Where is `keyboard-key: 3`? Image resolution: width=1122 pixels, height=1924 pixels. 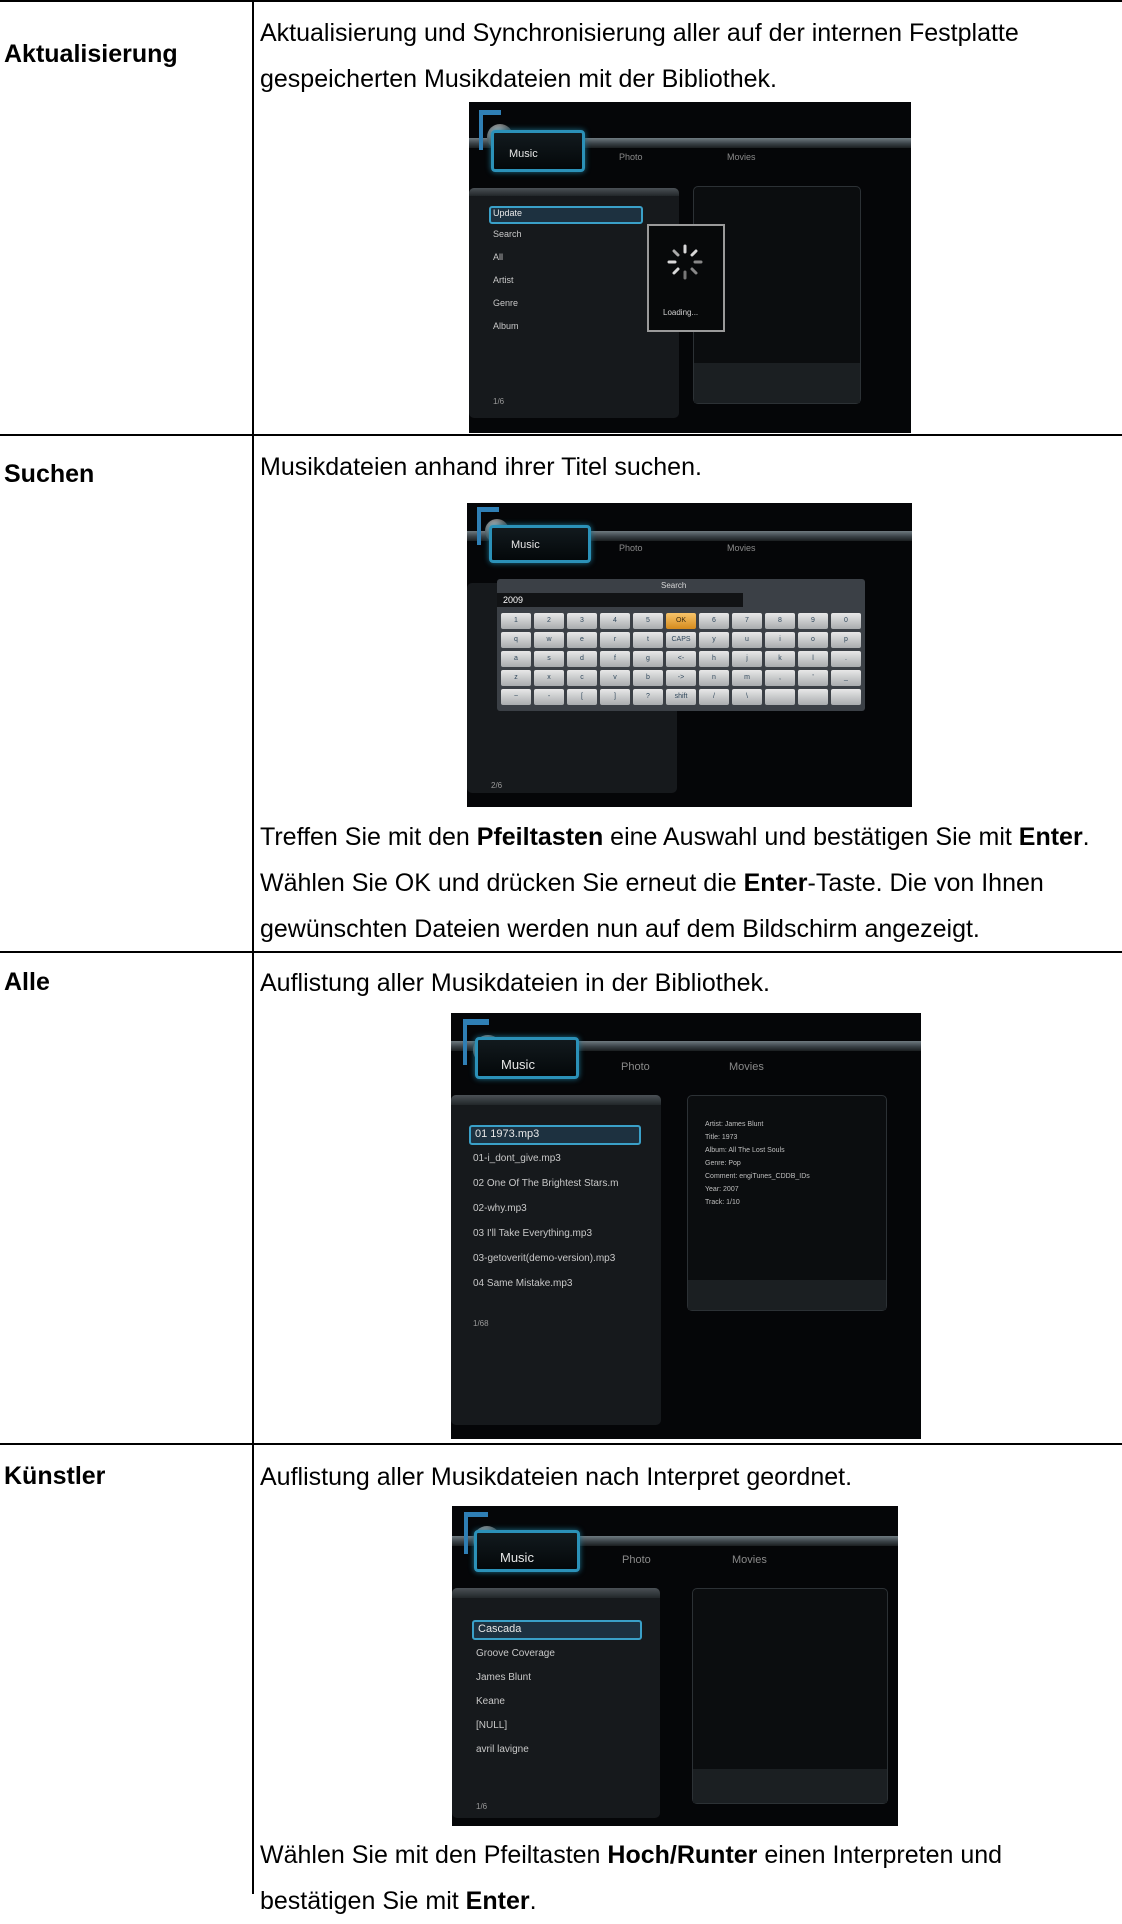 keyboard-key: 3 is located at coordinates (582, 621).